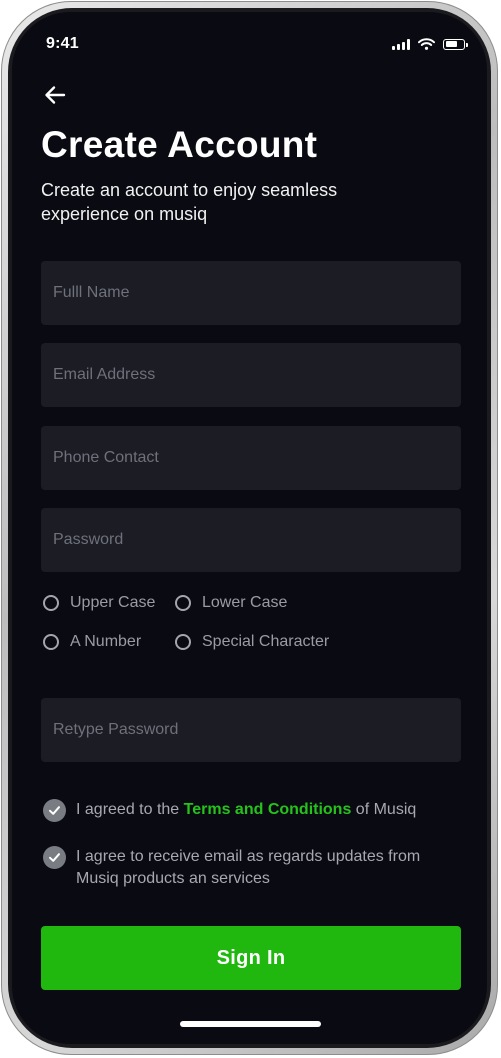  I want to click on email-field, so click(251, 375).